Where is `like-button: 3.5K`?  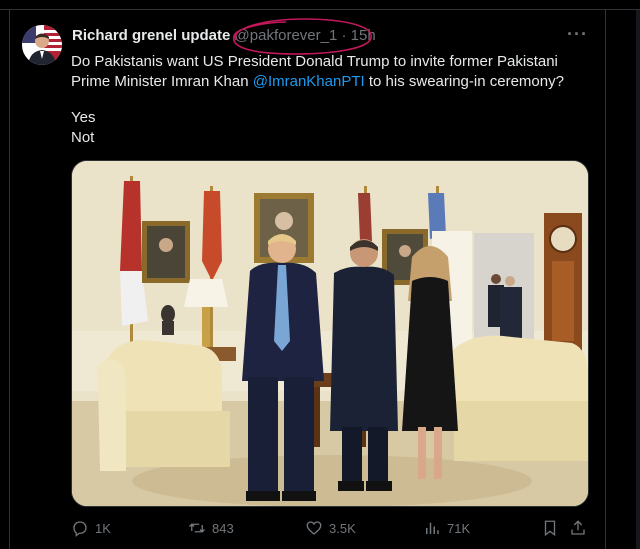 like-button: 3.5K is located at coordinates (330, 528).